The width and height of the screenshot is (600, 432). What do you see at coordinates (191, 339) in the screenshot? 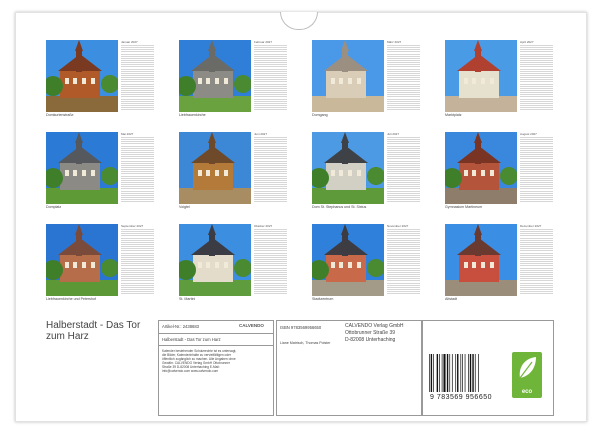
I see `info-subtitle: Halberstadt - Das Tor zum Harz` at bounding box center [191, 339].